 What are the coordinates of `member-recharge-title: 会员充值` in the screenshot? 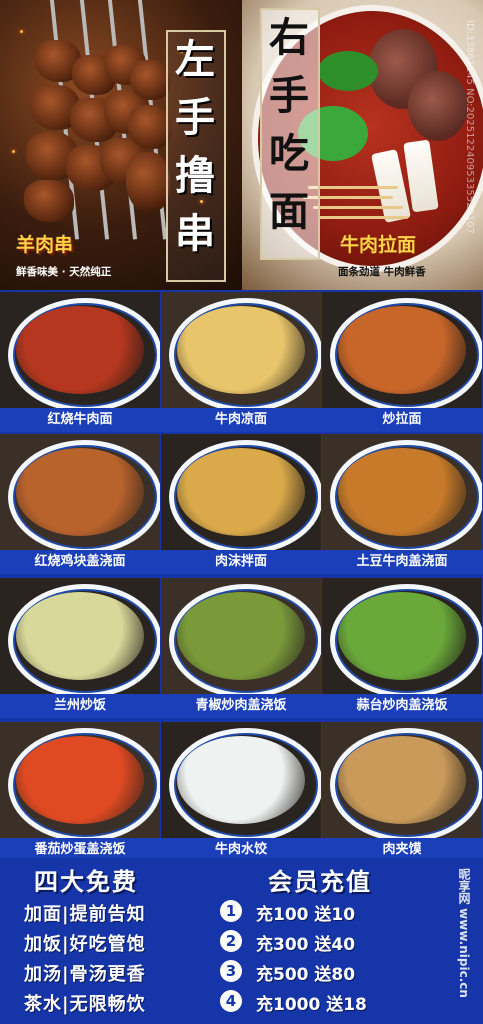 It's located at (320, 882).